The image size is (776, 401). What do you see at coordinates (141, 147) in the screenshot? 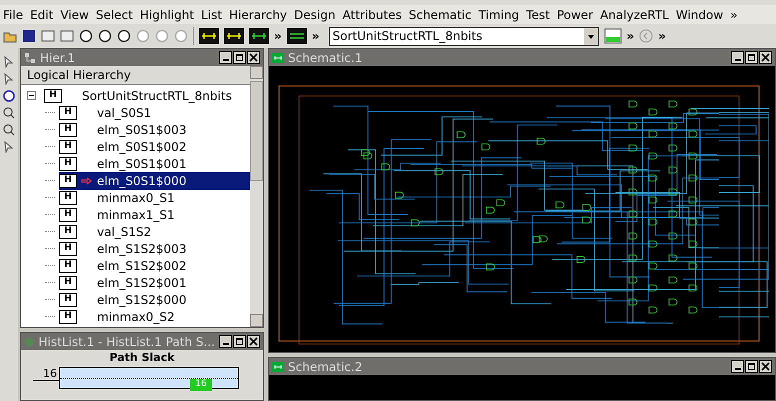
I see `tree-item-label: elm_S0S1$002` at bounding box center [141, 147].